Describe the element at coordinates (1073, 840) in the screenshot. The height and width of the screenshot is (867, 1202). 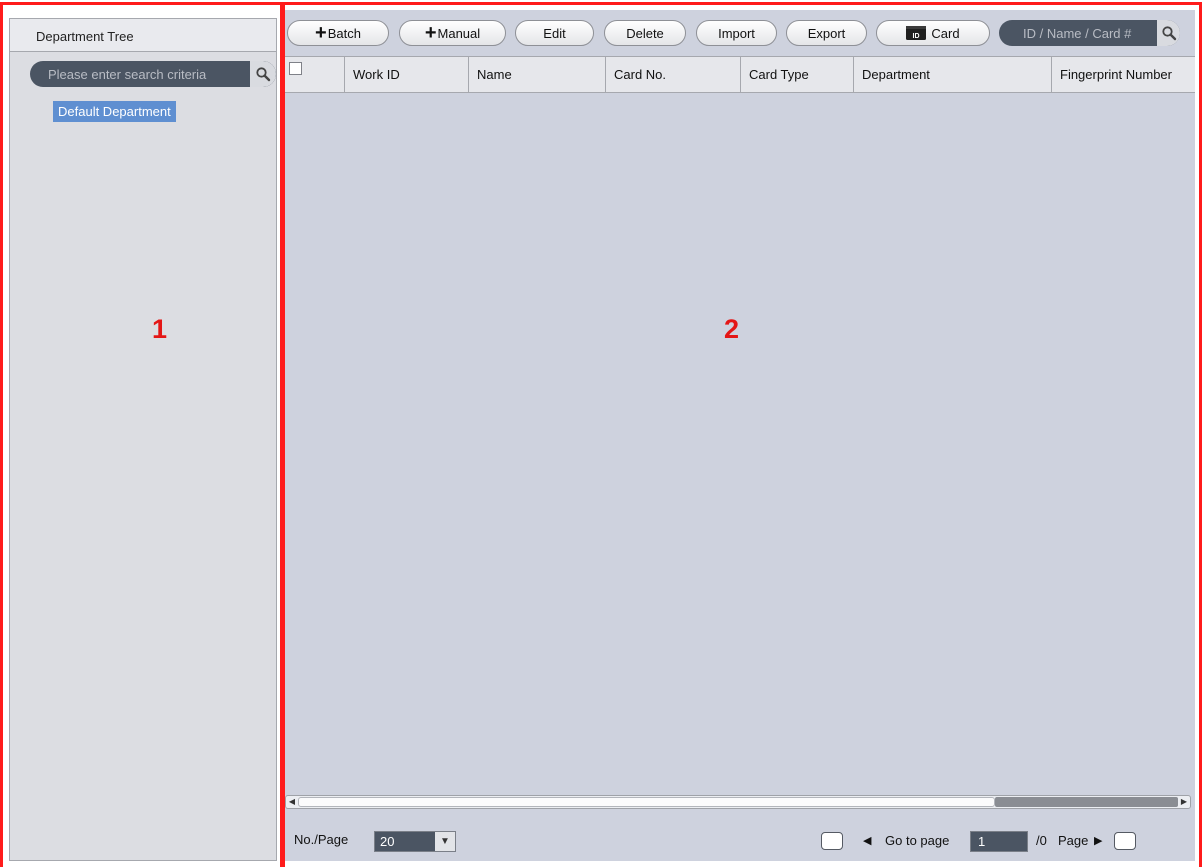
I see `page-label: Page` at that location.